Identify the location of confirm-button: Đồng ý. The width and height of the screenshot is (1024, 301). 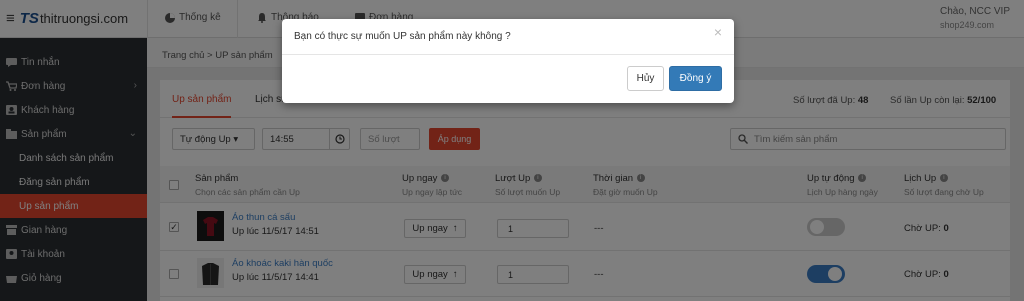
(695, 78).